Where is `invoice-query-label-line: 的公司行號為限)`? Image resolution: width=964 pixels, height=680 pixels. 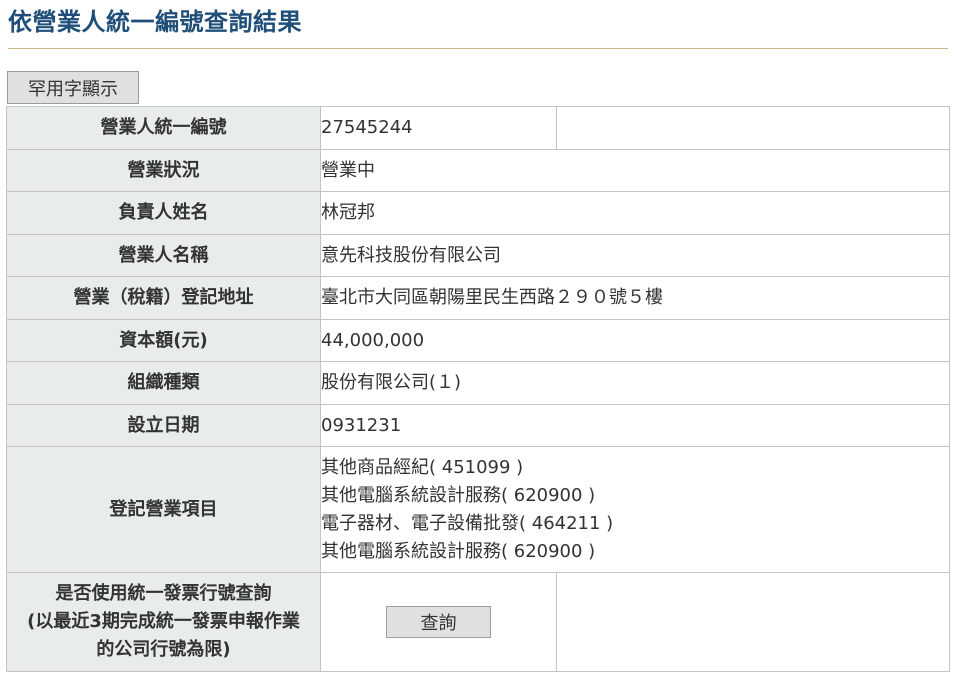
invoice-query-label-line: 的公司行號為限) is located at coordinates (163, 649).